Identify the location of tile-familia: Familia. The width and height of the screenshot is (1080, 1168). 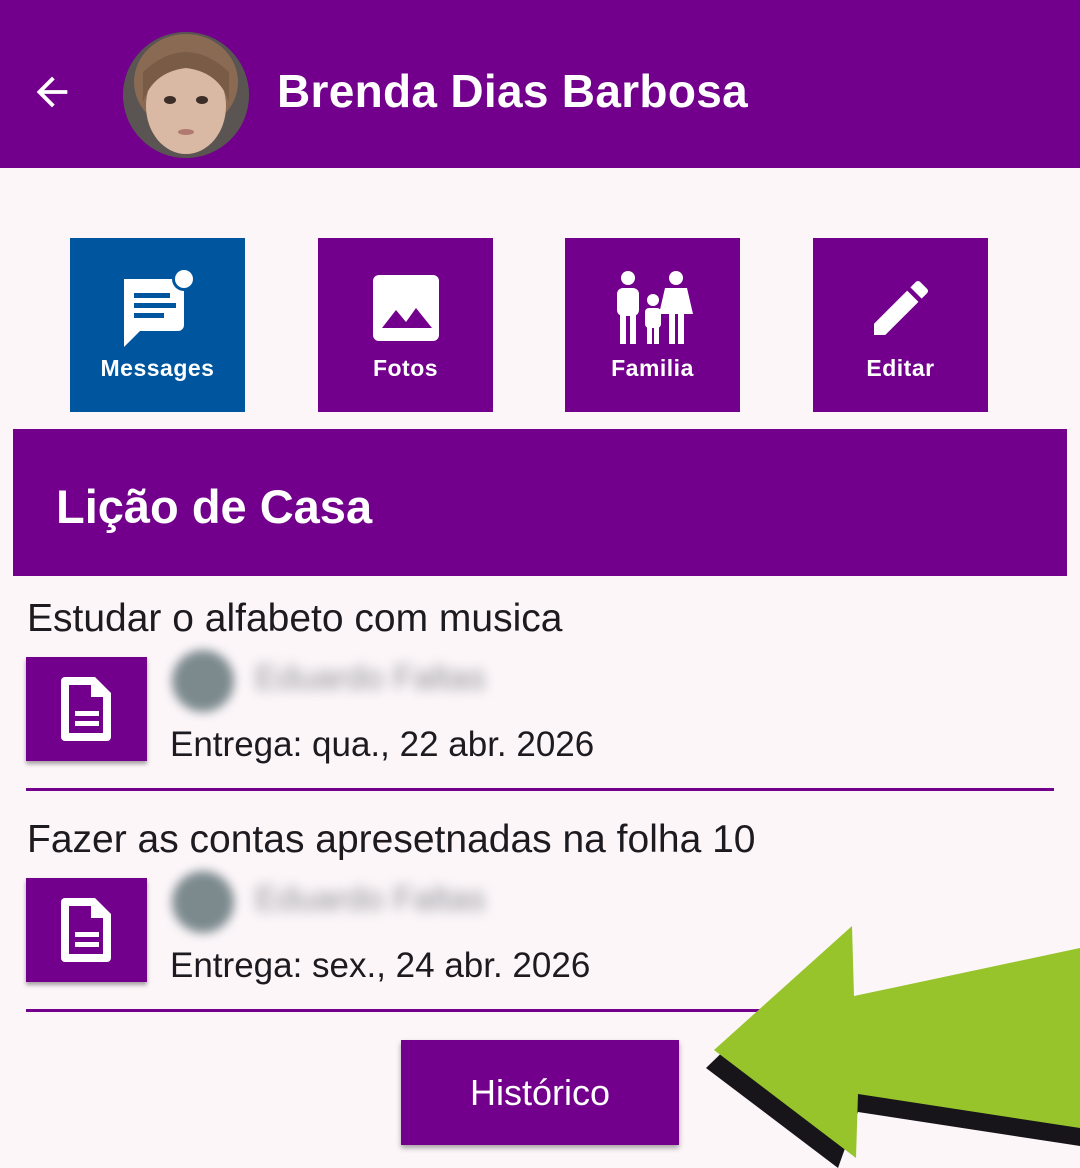
(652, 325).